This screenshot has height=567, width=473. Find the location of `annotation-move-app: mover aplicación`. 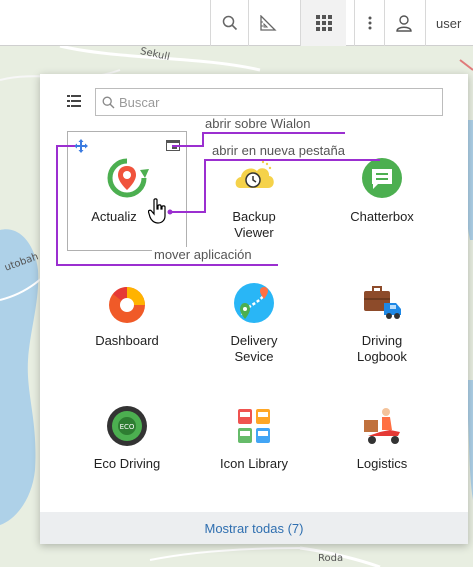

annotation-move-app: mover aplicación is located at coordinates (203, 254).